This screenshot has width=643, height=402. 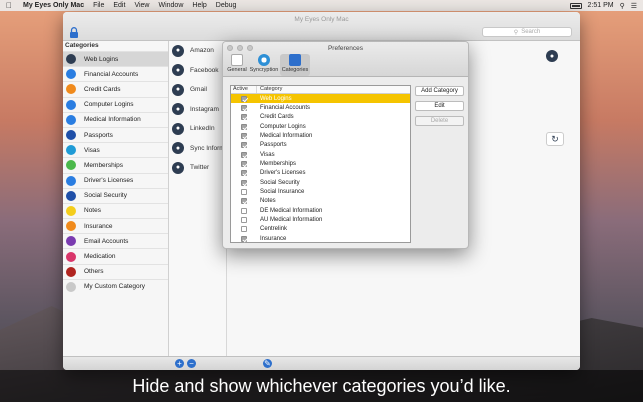 I want to click on lock-icon, so click(x=74, y=32).